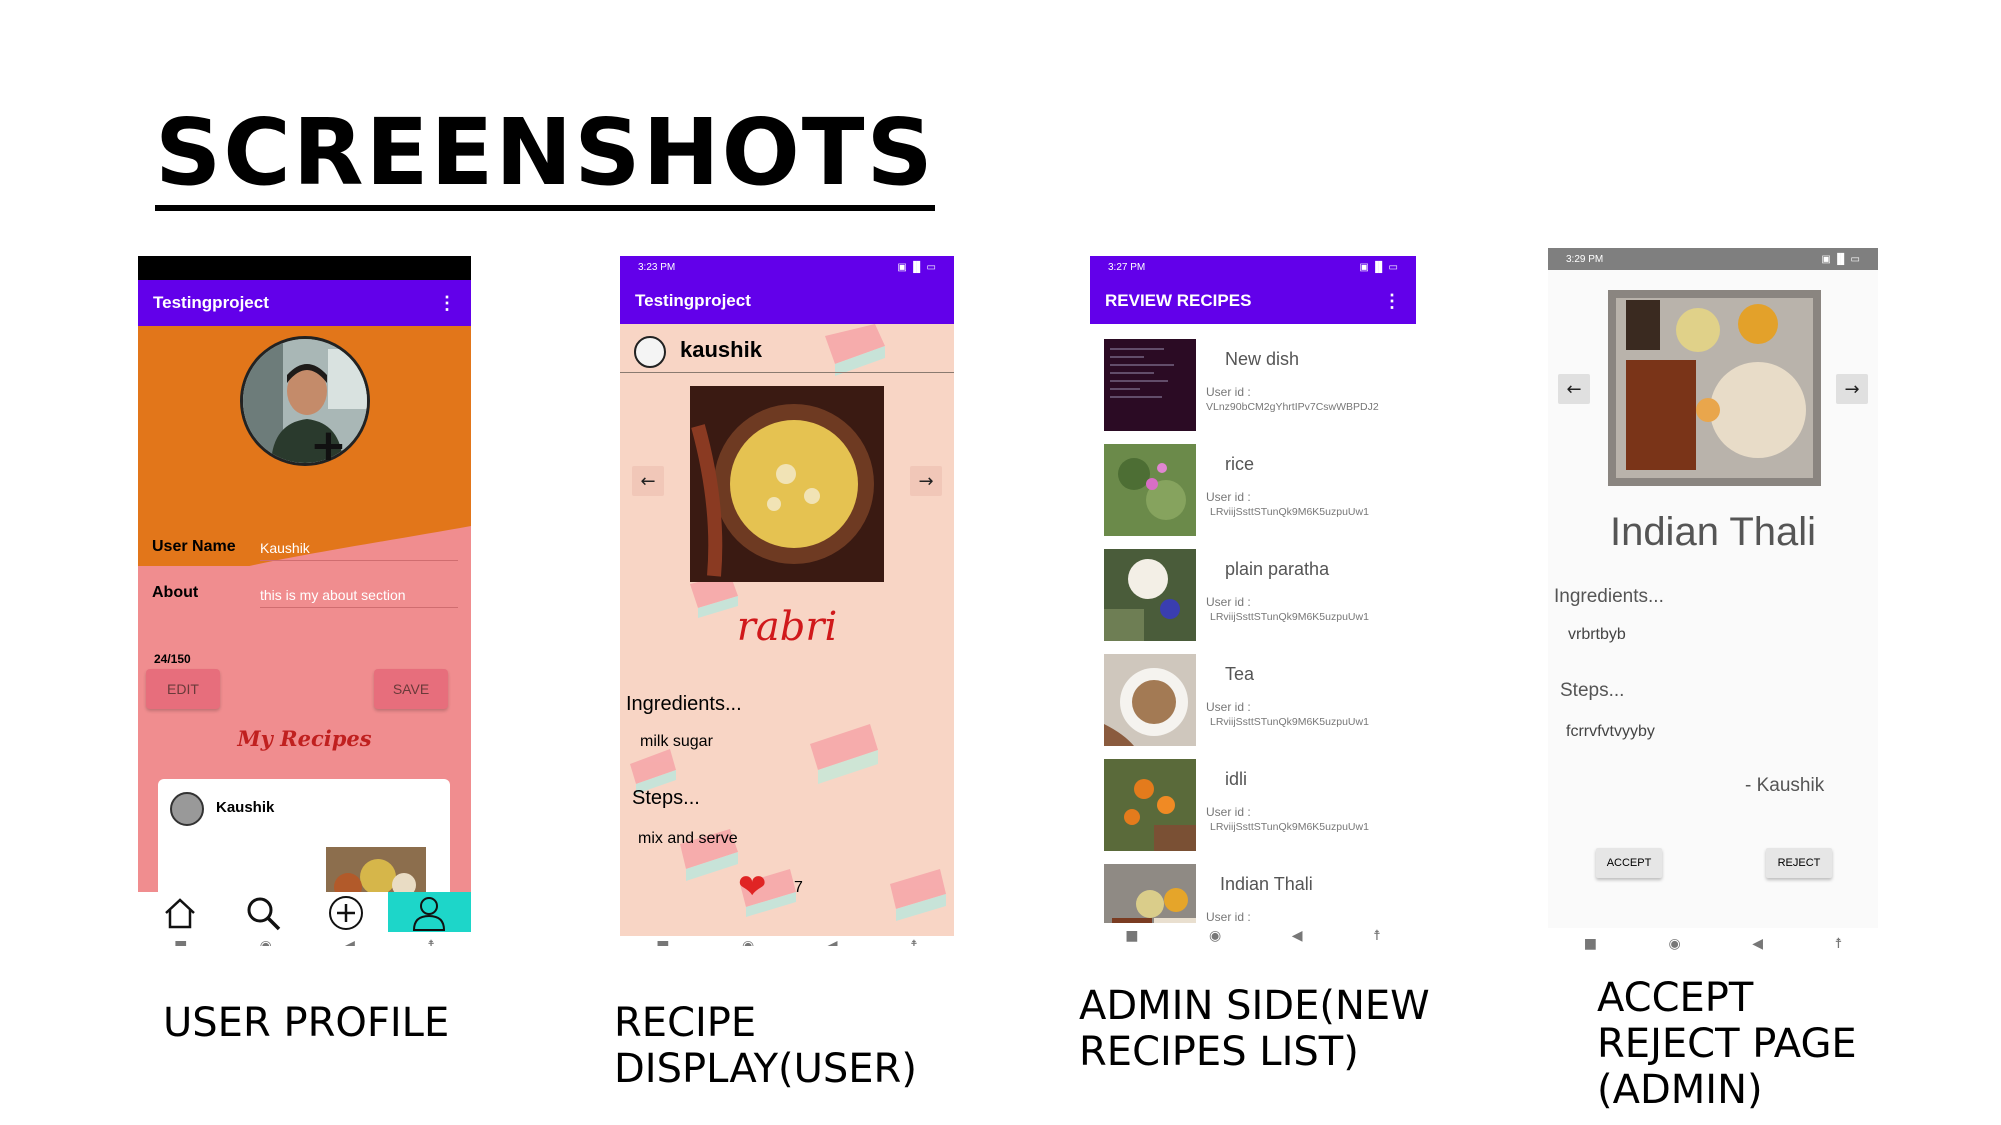 This screenshot has width=2001, height=1125. Describe the element at coordinates (1262, 359) in the screenshot. I see `recipe-name: New dish` at that location.